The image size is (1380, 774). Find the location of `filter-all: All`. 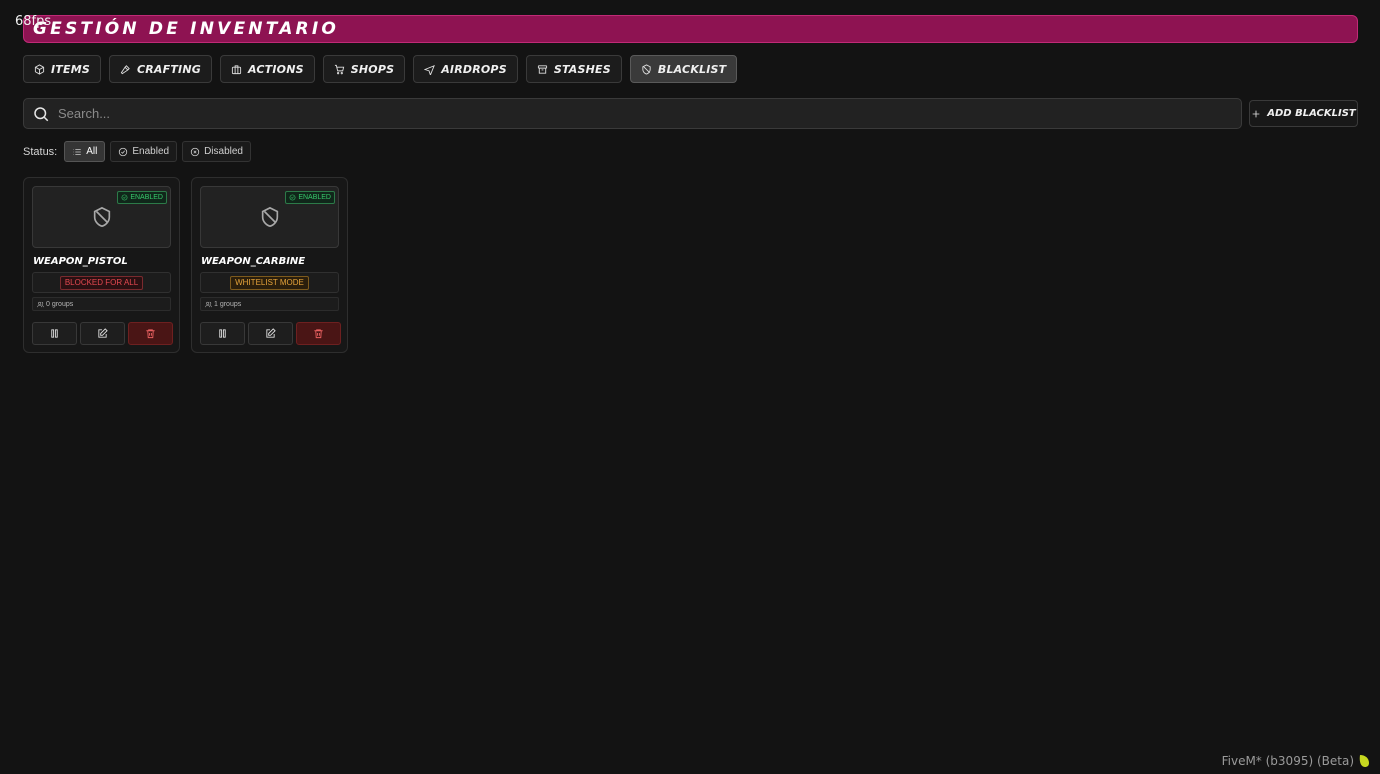

filter-all: All is located at coordinates (85, 151).